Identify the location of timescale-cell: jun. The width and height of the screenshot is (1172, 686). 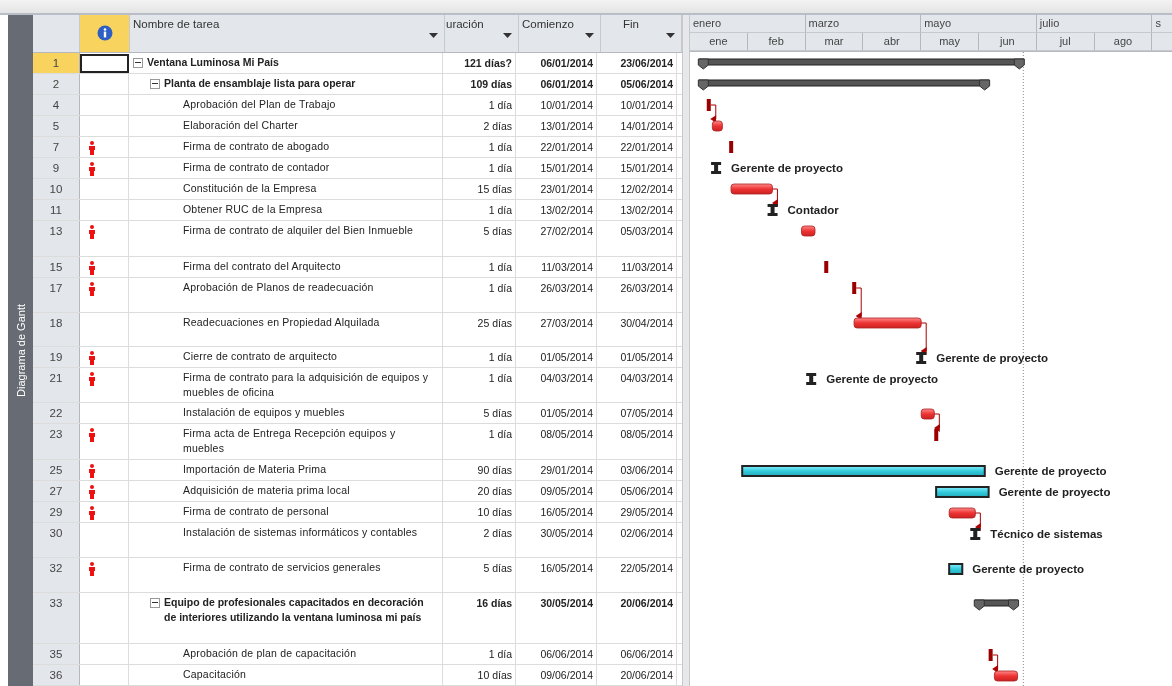
(1008, 42).